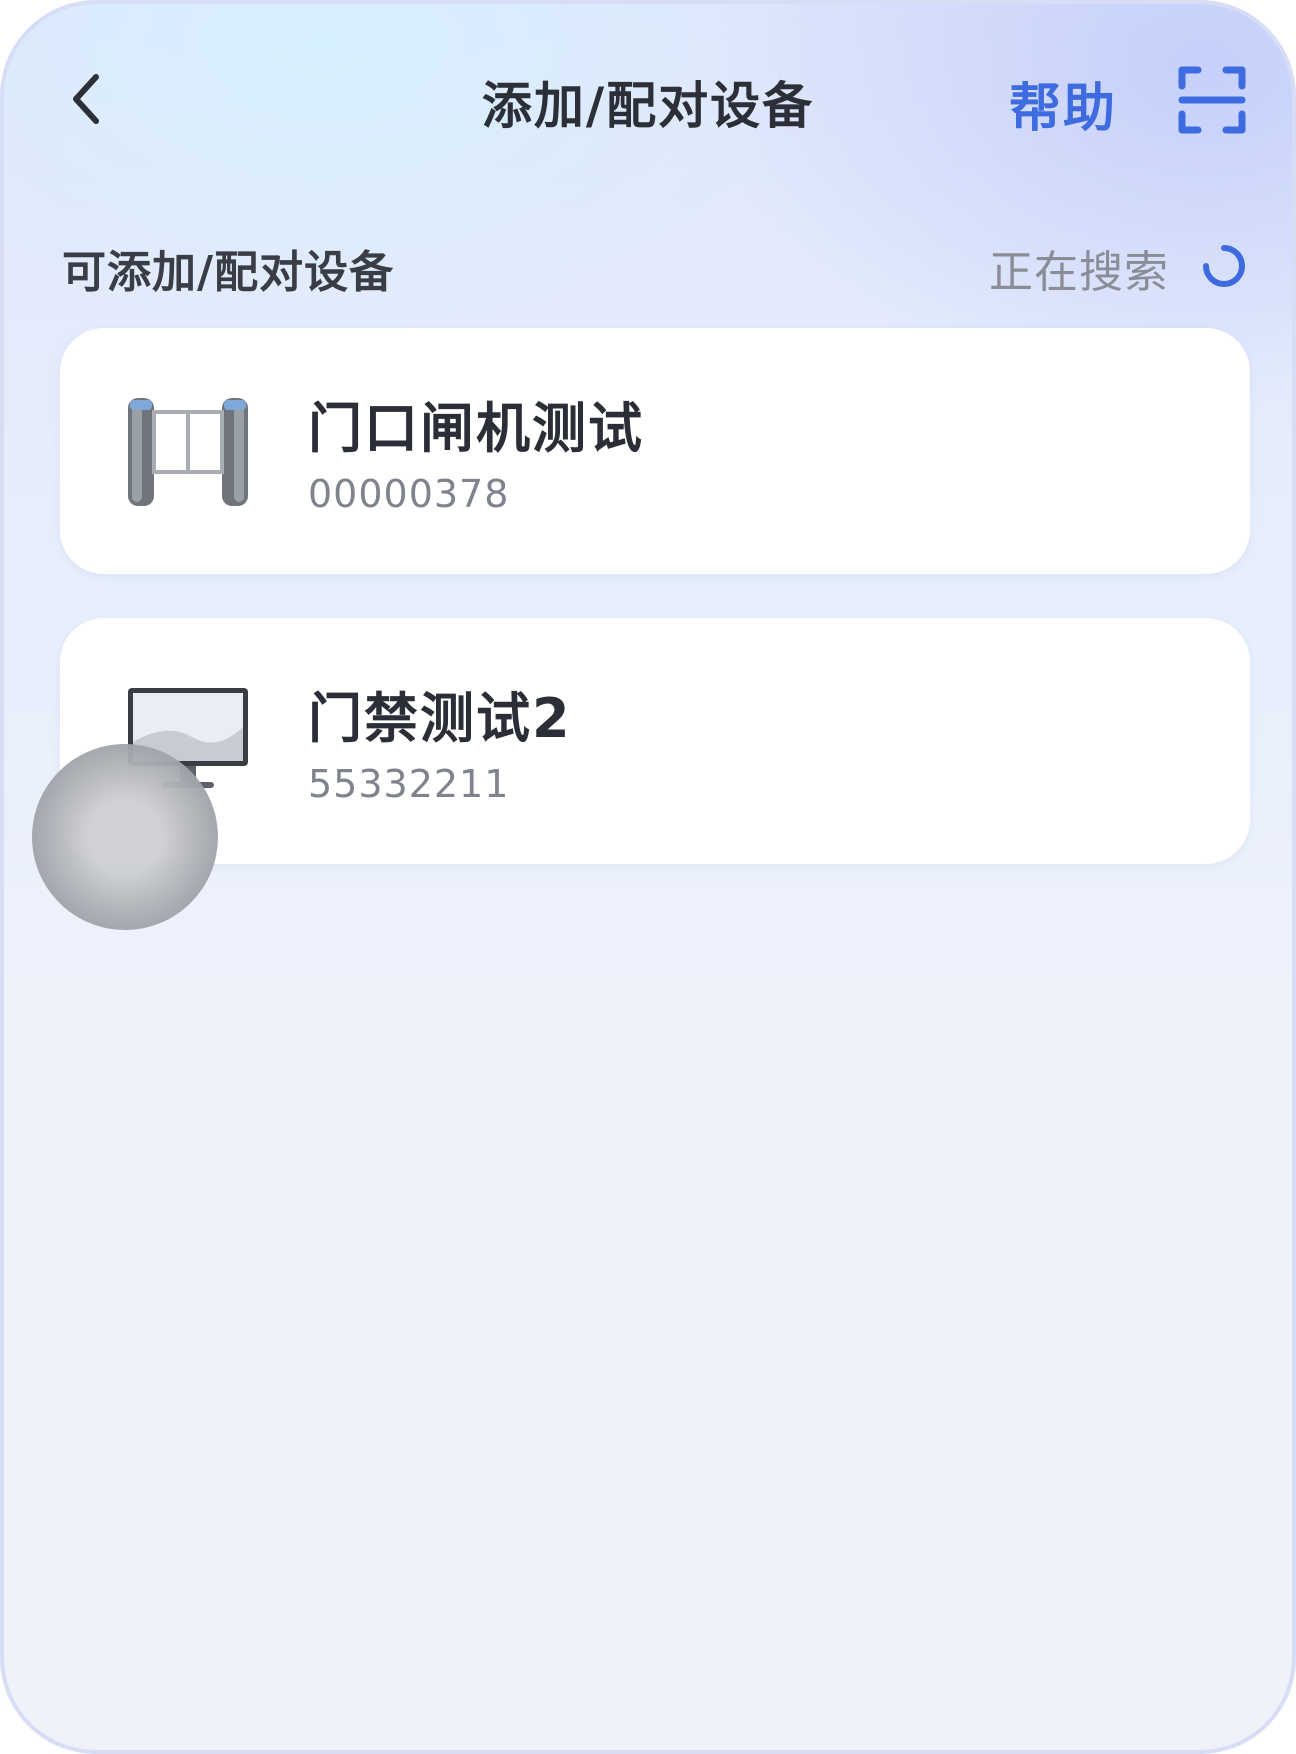 This screenshot has width=1296, height=1754. Describe the element at coordinates (409, 494) in the screenshot. I see `device-serial: 00000378` at that location.